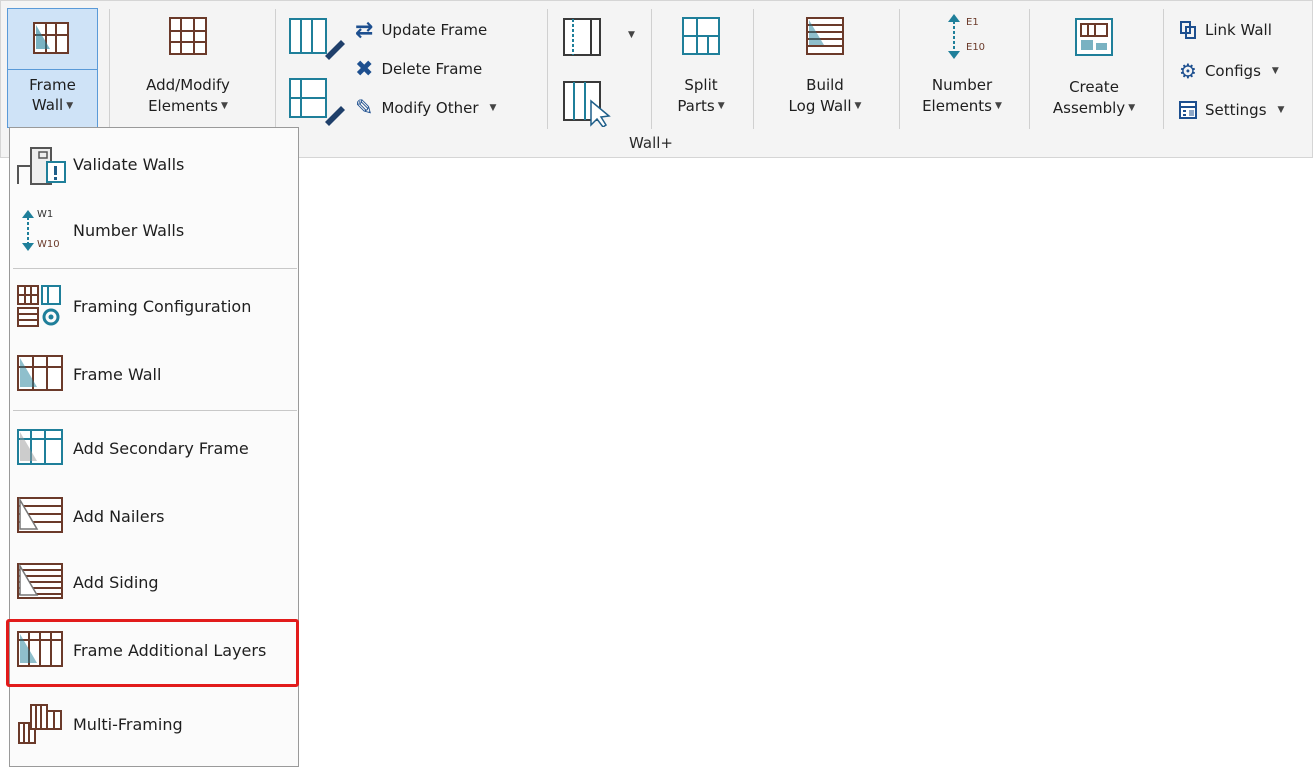 The height and width of the screenshot is (767, 1315). What do you see at coordinates (1236, 110) in the screenshot?
I see `settings-label: Settings` at bounding box center [1236, 110].